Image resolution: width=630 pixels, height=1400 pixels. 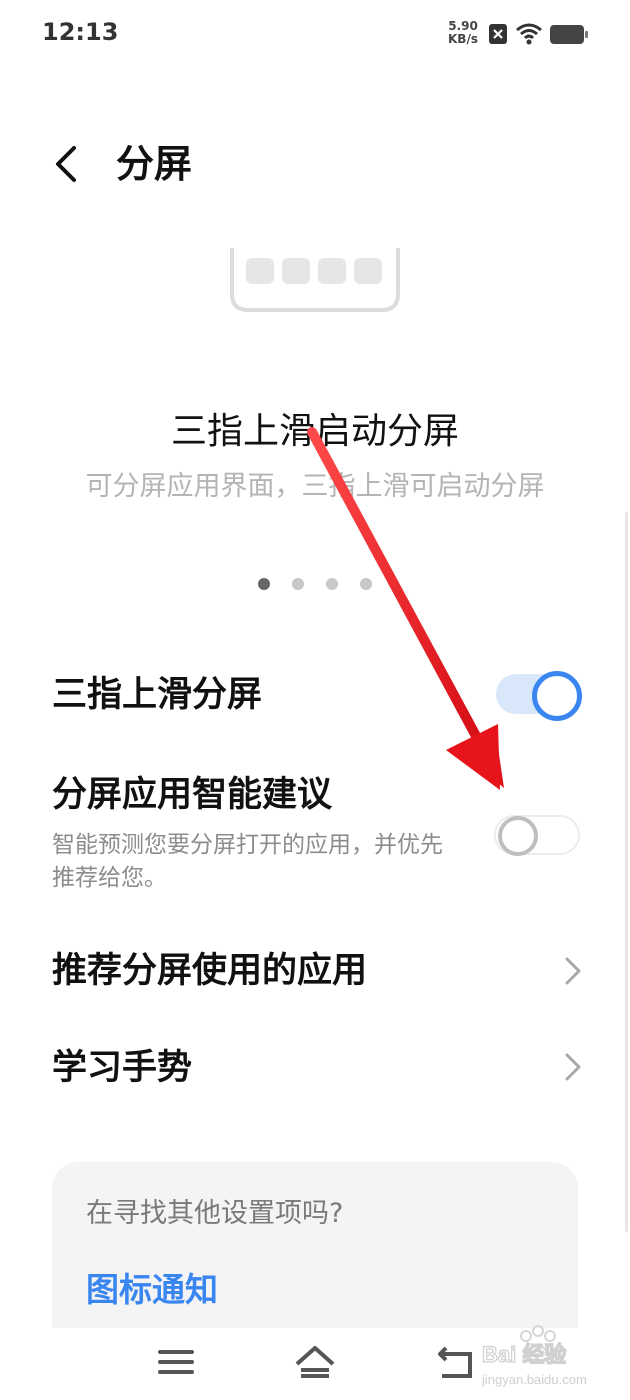 I want to click on network-speed: 5.90 KB/s, so click(x=463, y=33).